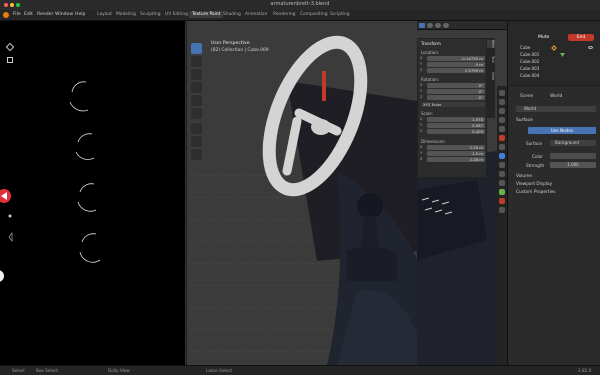 The height and width of the screenshot is (375, 600). I want to click on viewport-display-section-header: Viewport Display, so click(534, 184).